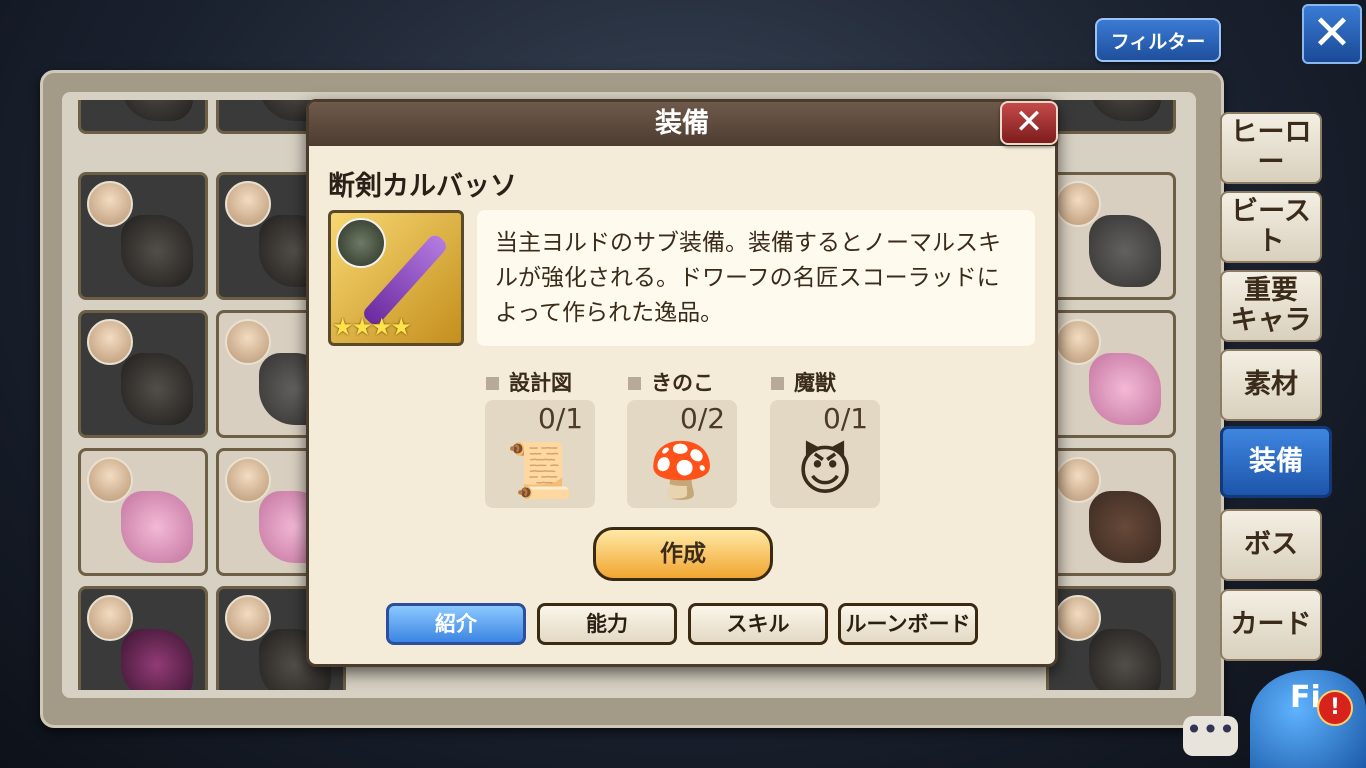 This screenshot has height=768, width=1366. Describe the element at coordinates (671, 382) in the screenshot. I see `material-label: きのこ` at that location.